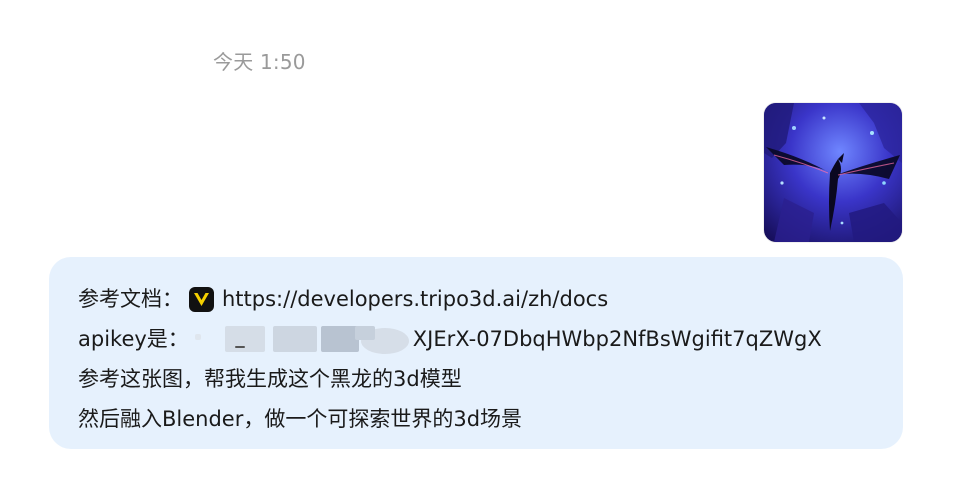 This screenshot has height=477, width=960. What do you see at coordinates (617, 339) in the screenshot?
I see `apikey-visible-text: XJErX-07DbqHWbp2NfBsWgifit7qZWgX` at bounding box center [617, 339].